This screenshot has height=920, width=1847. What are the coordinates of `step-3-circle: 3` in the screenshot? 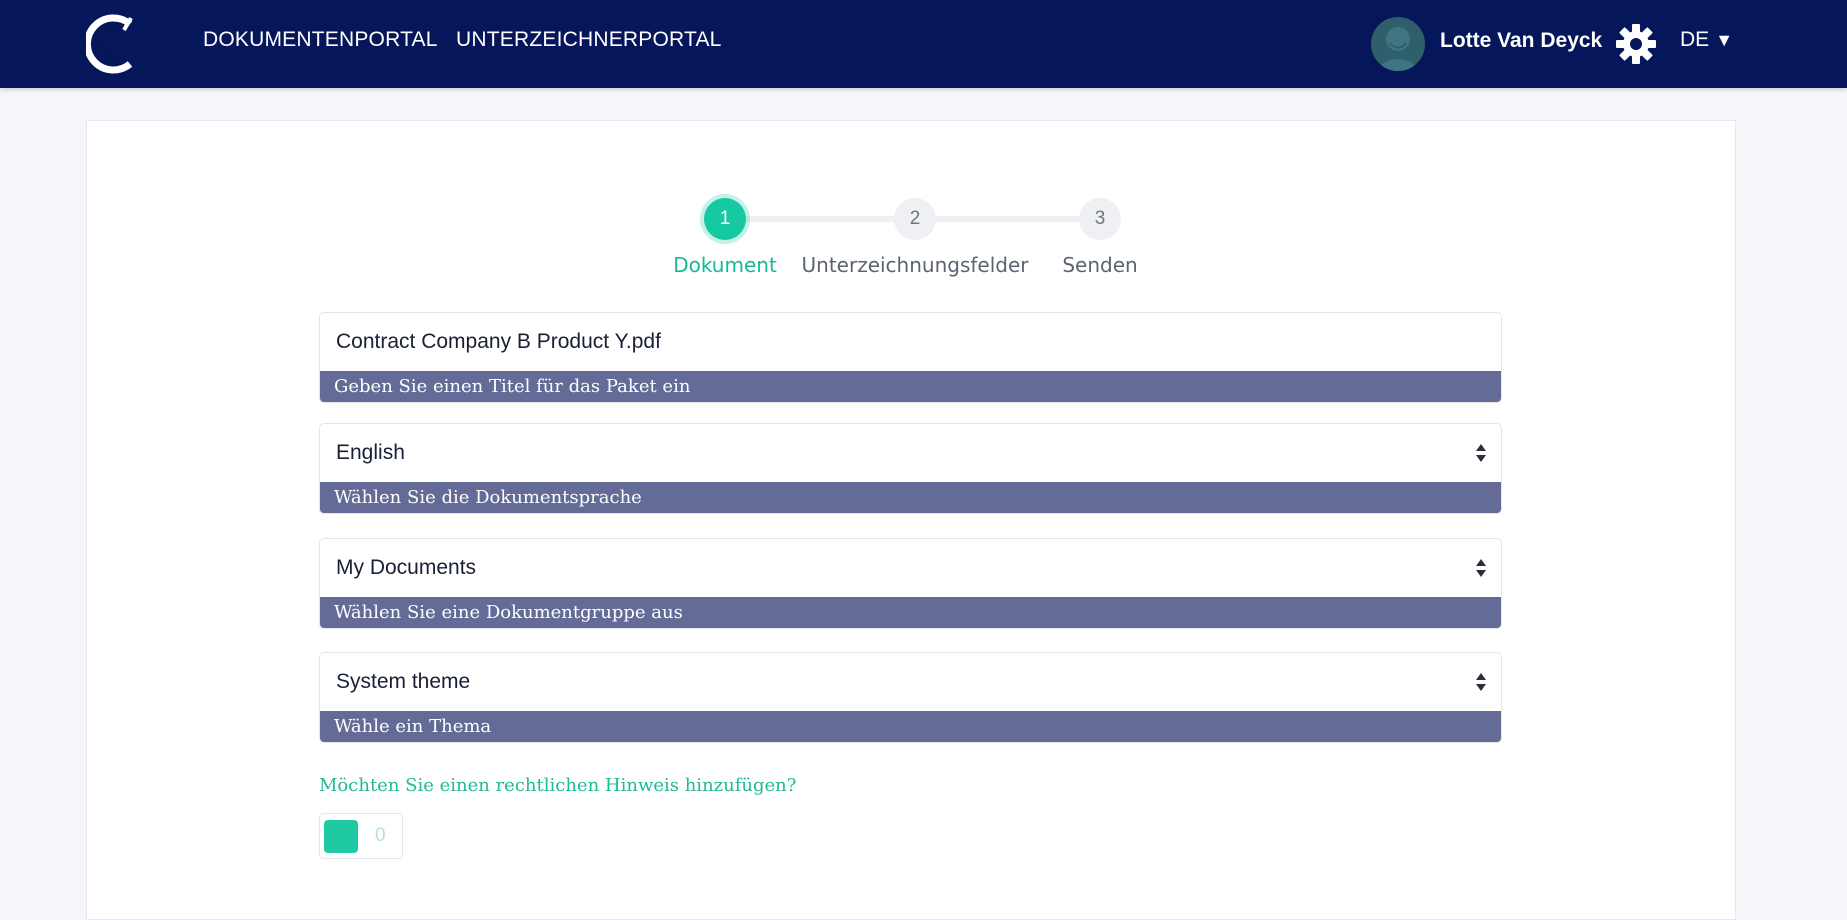 It's located at (1100, 219).